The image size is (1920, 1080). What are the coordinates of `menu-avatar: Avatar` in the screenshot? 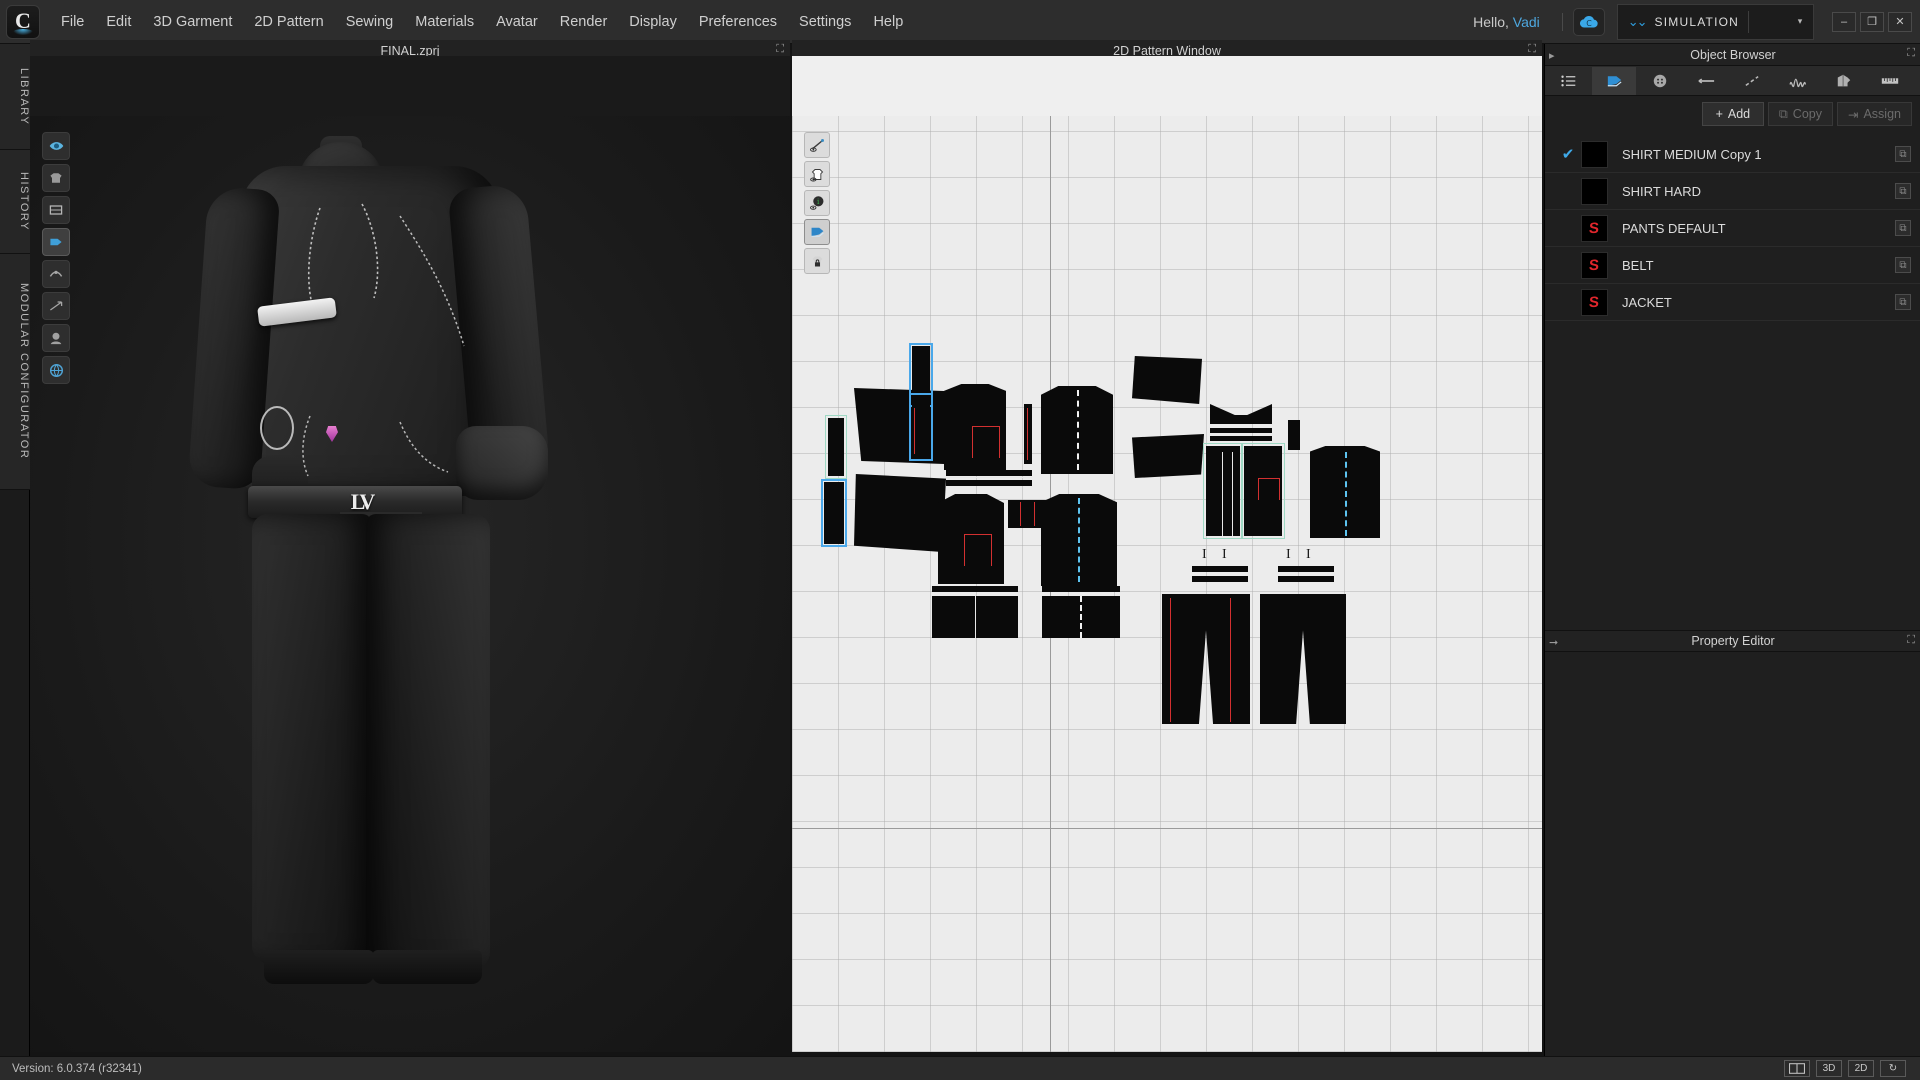 It's located at (517, 22).